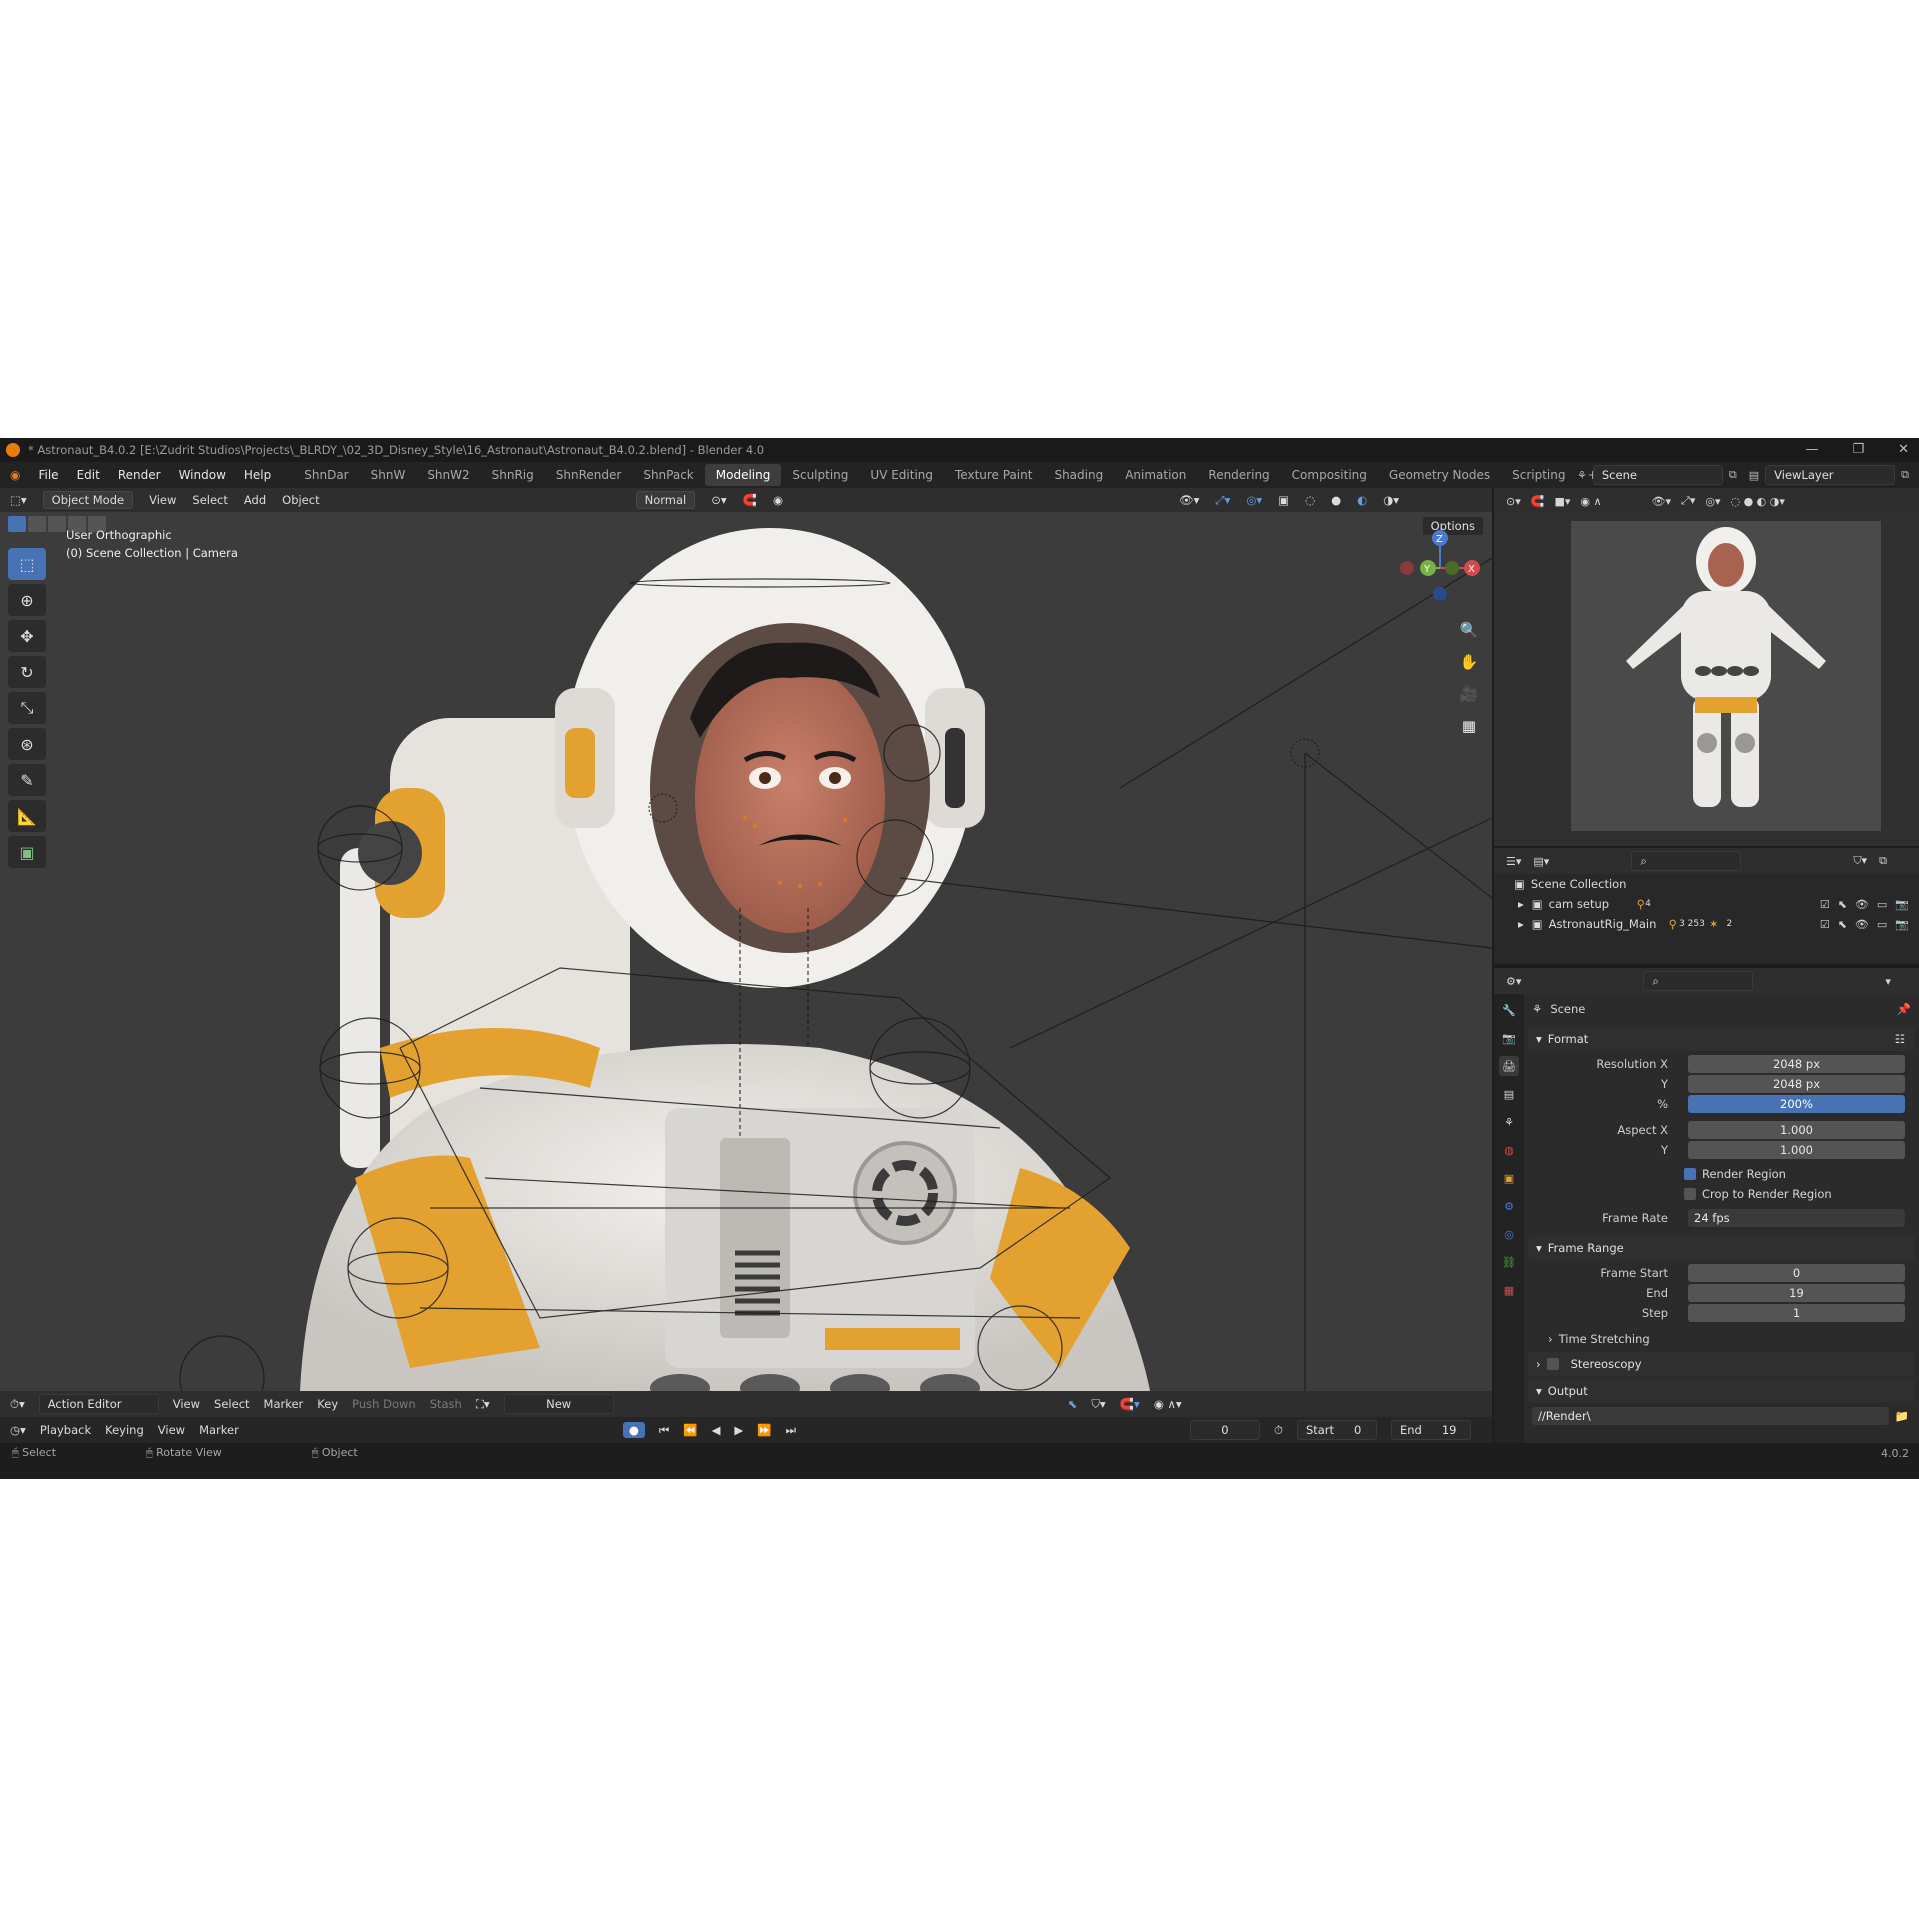  What do you see at coordinates (1904, 1009) in the screenshot?
I see `pin-icon: 📌` at bounding box center [1904, 1009].